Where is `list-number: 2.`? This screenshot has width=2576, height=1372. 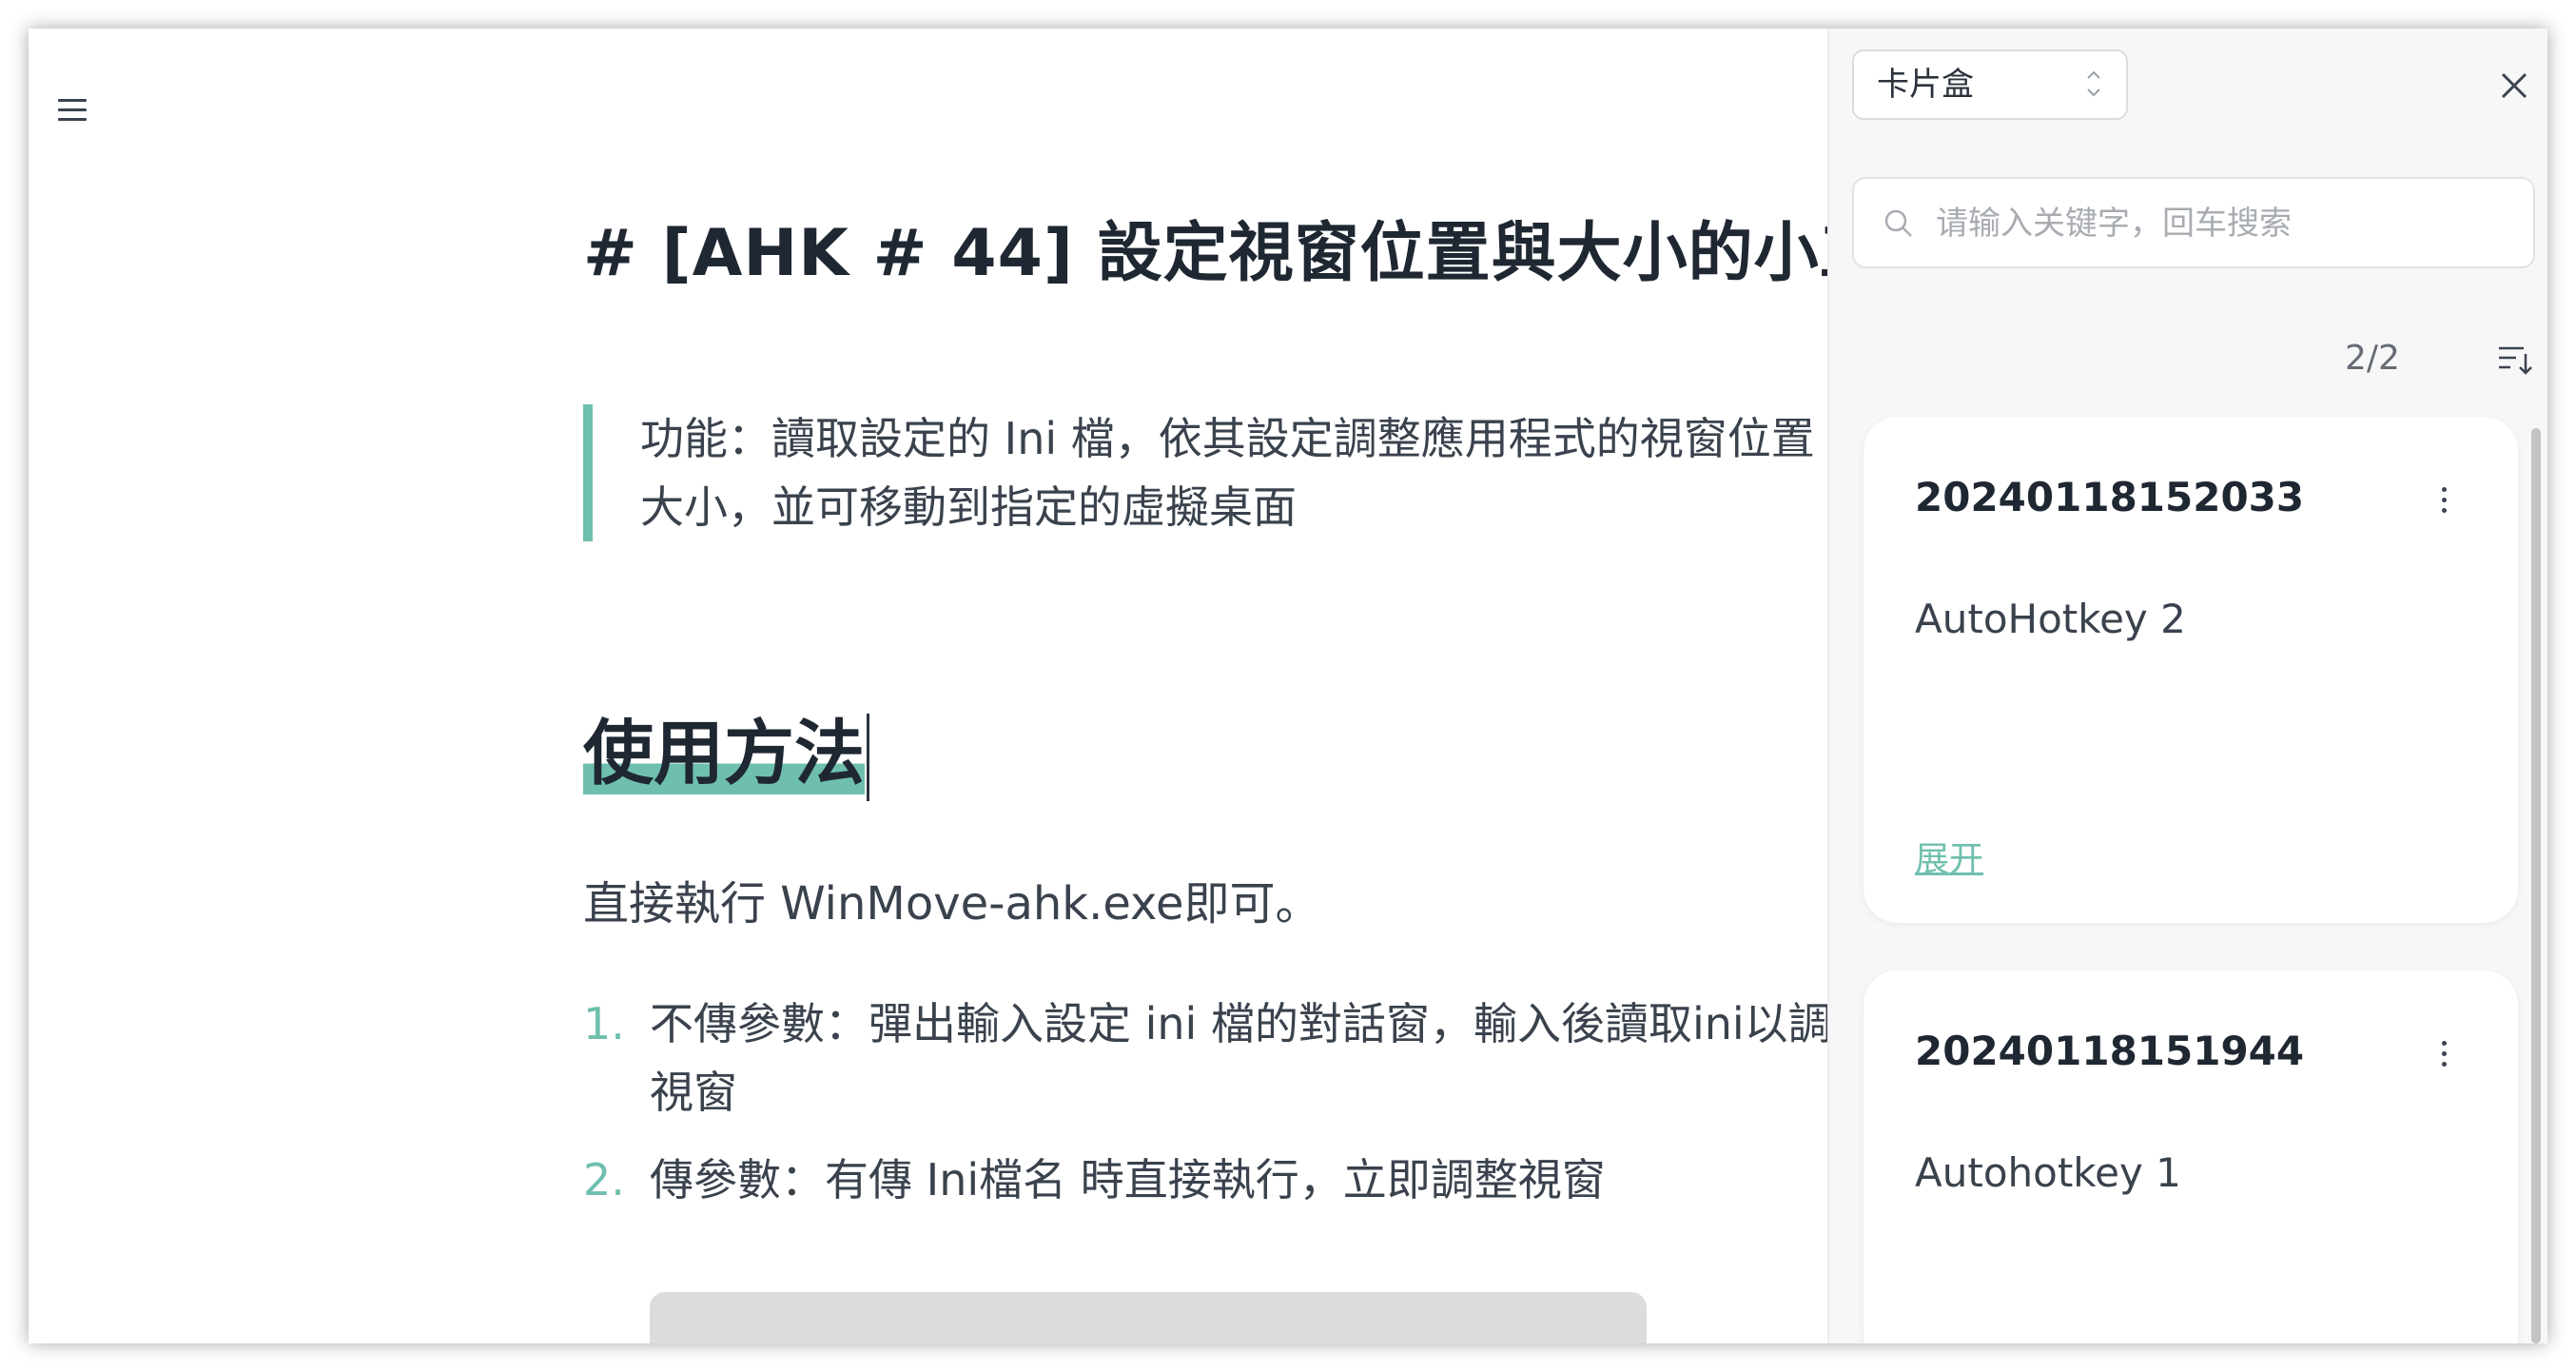 list-number: 2. is located at coordinates (604, 1179).